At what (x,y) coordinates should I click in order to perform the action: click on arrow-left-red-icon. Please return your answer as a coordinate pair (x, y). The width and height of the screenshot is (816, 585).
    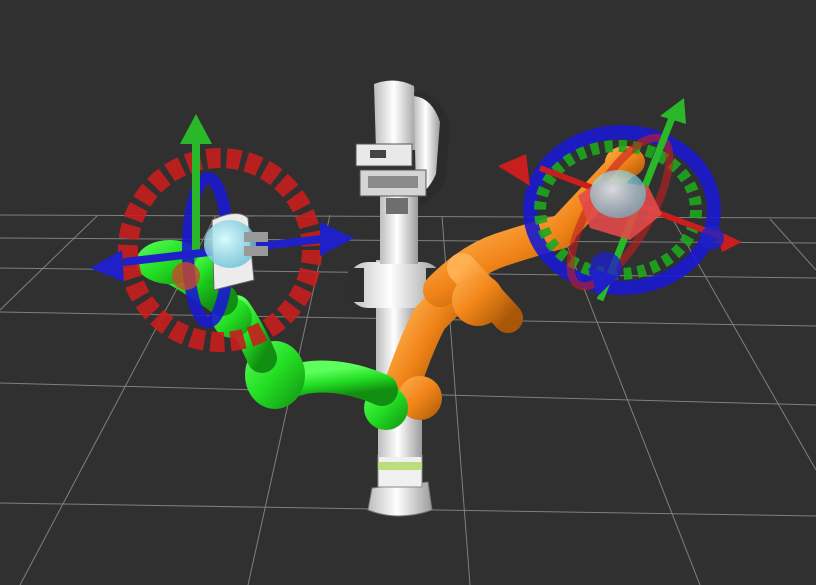
    Looking at the image, I should click on (514, 170).